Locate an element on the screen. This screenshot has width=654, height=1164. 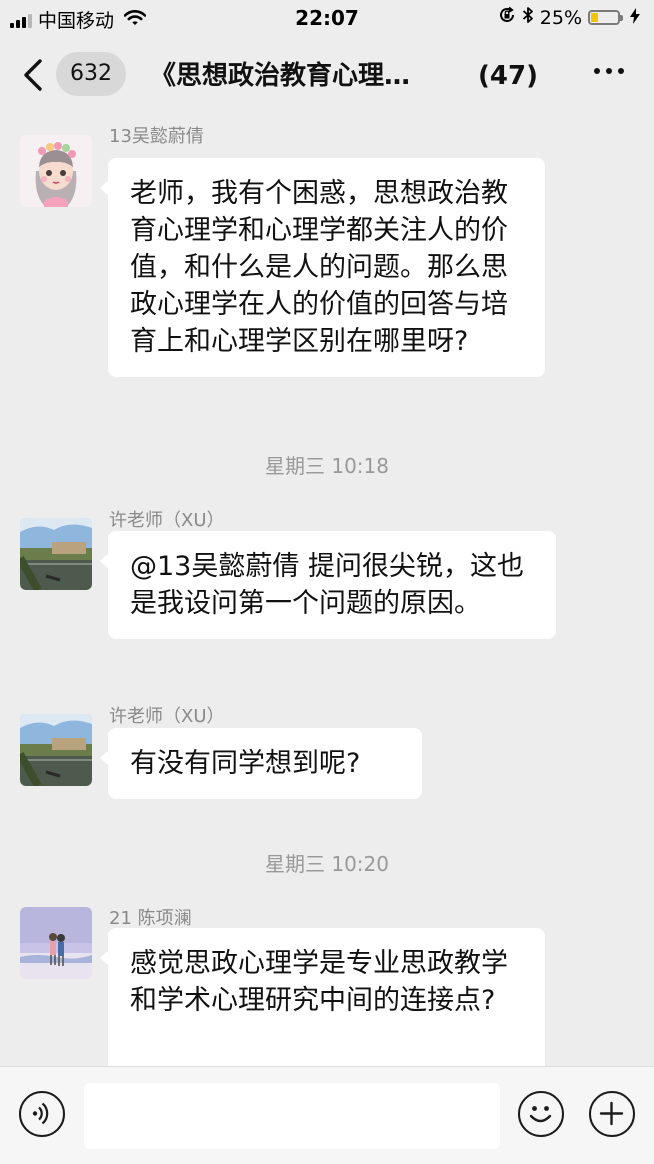
chevron-left-icon is located at coordinates (33, 75).